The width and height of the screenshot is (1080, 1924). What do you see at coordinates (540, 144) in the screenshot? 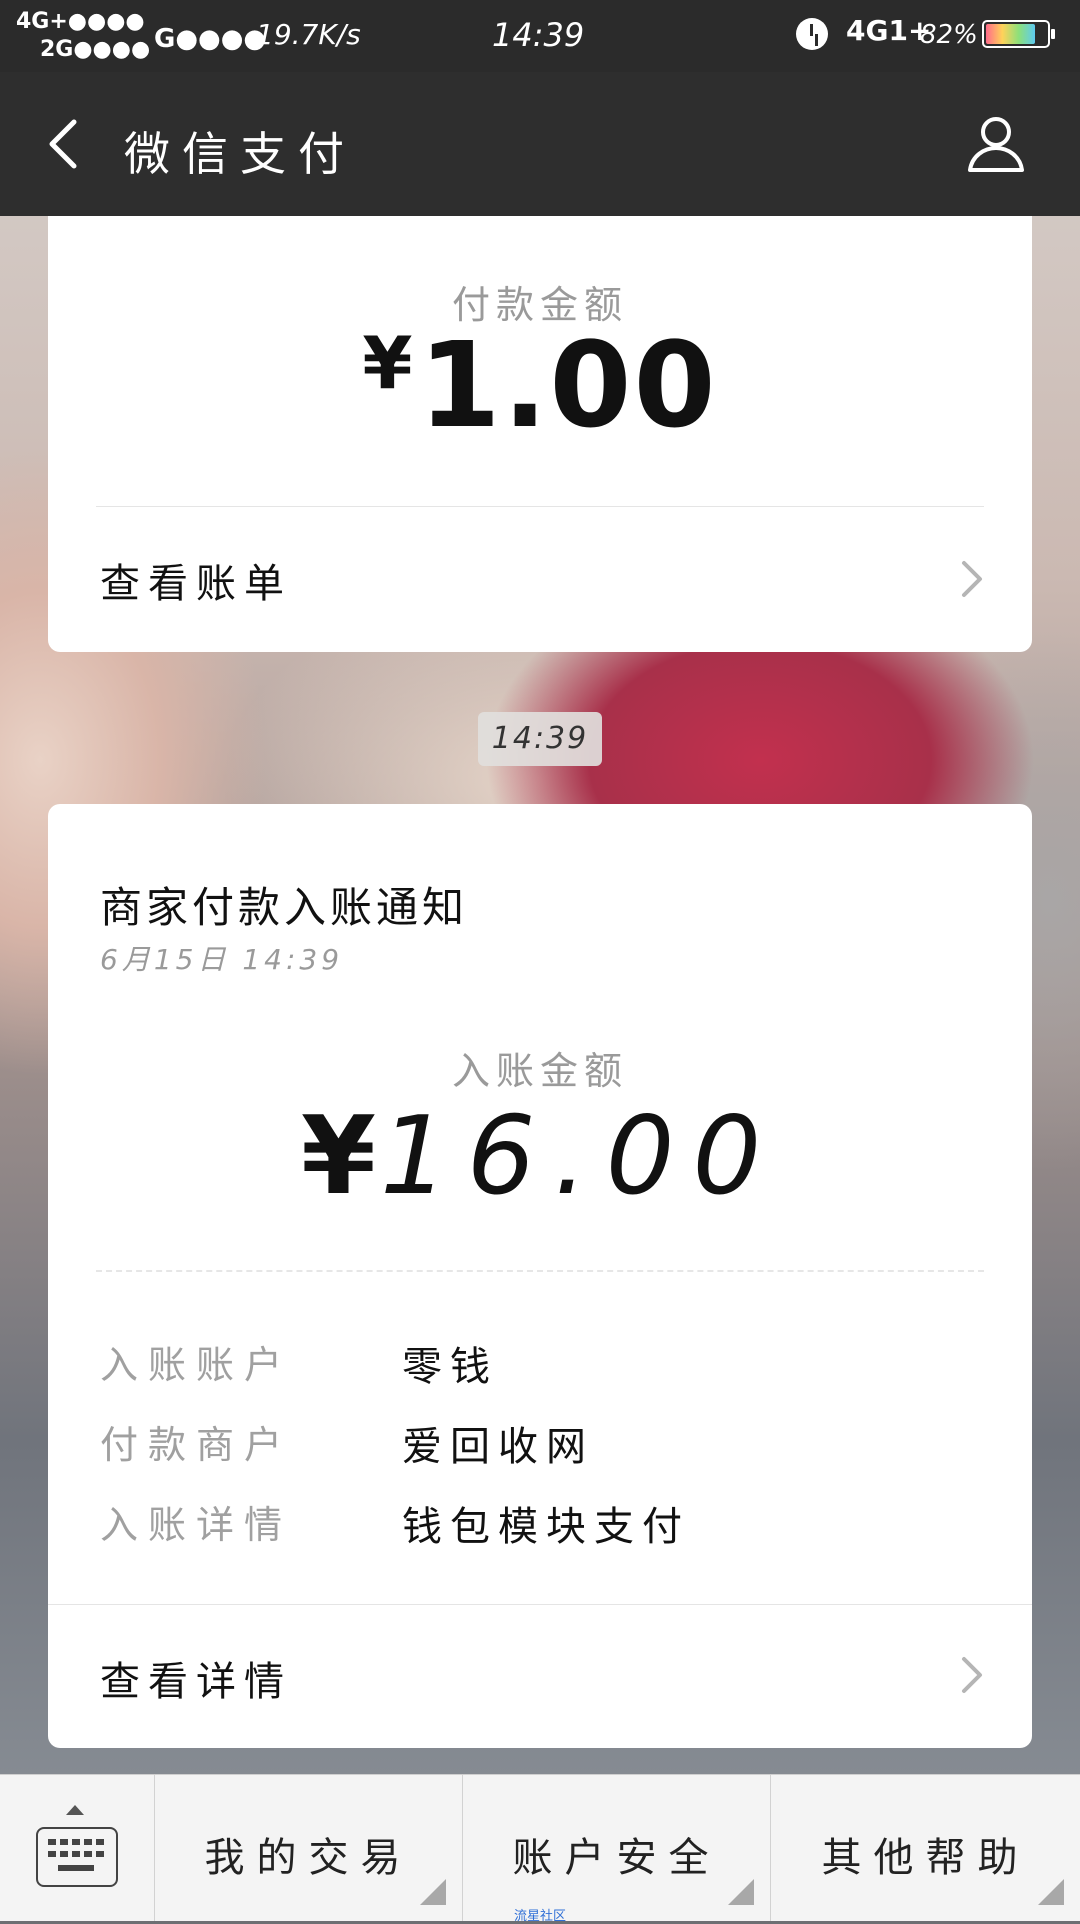
I see `nav-bar: 微信支付` at bounding box center [540, 144].